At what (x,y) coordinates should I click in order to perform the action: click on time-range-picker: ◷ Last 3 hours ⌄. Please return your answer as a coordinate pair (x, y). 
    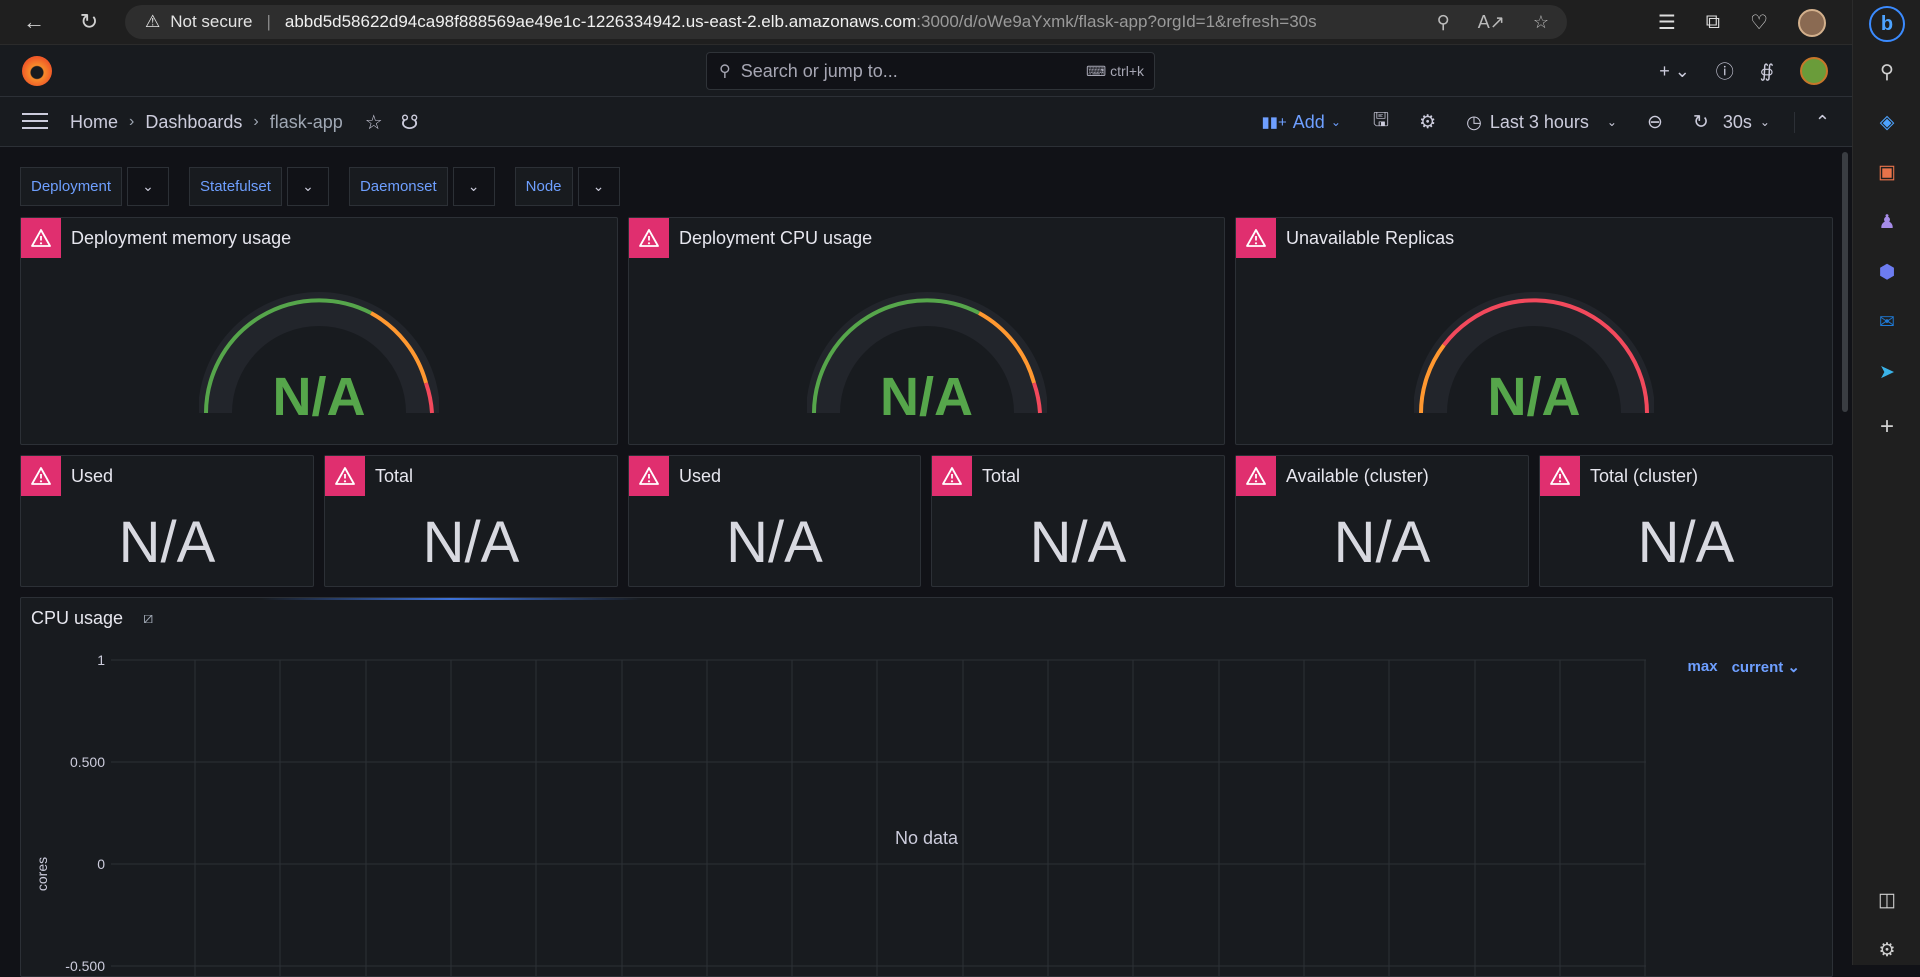
    Looking at the image, I should click on (1541, 122).